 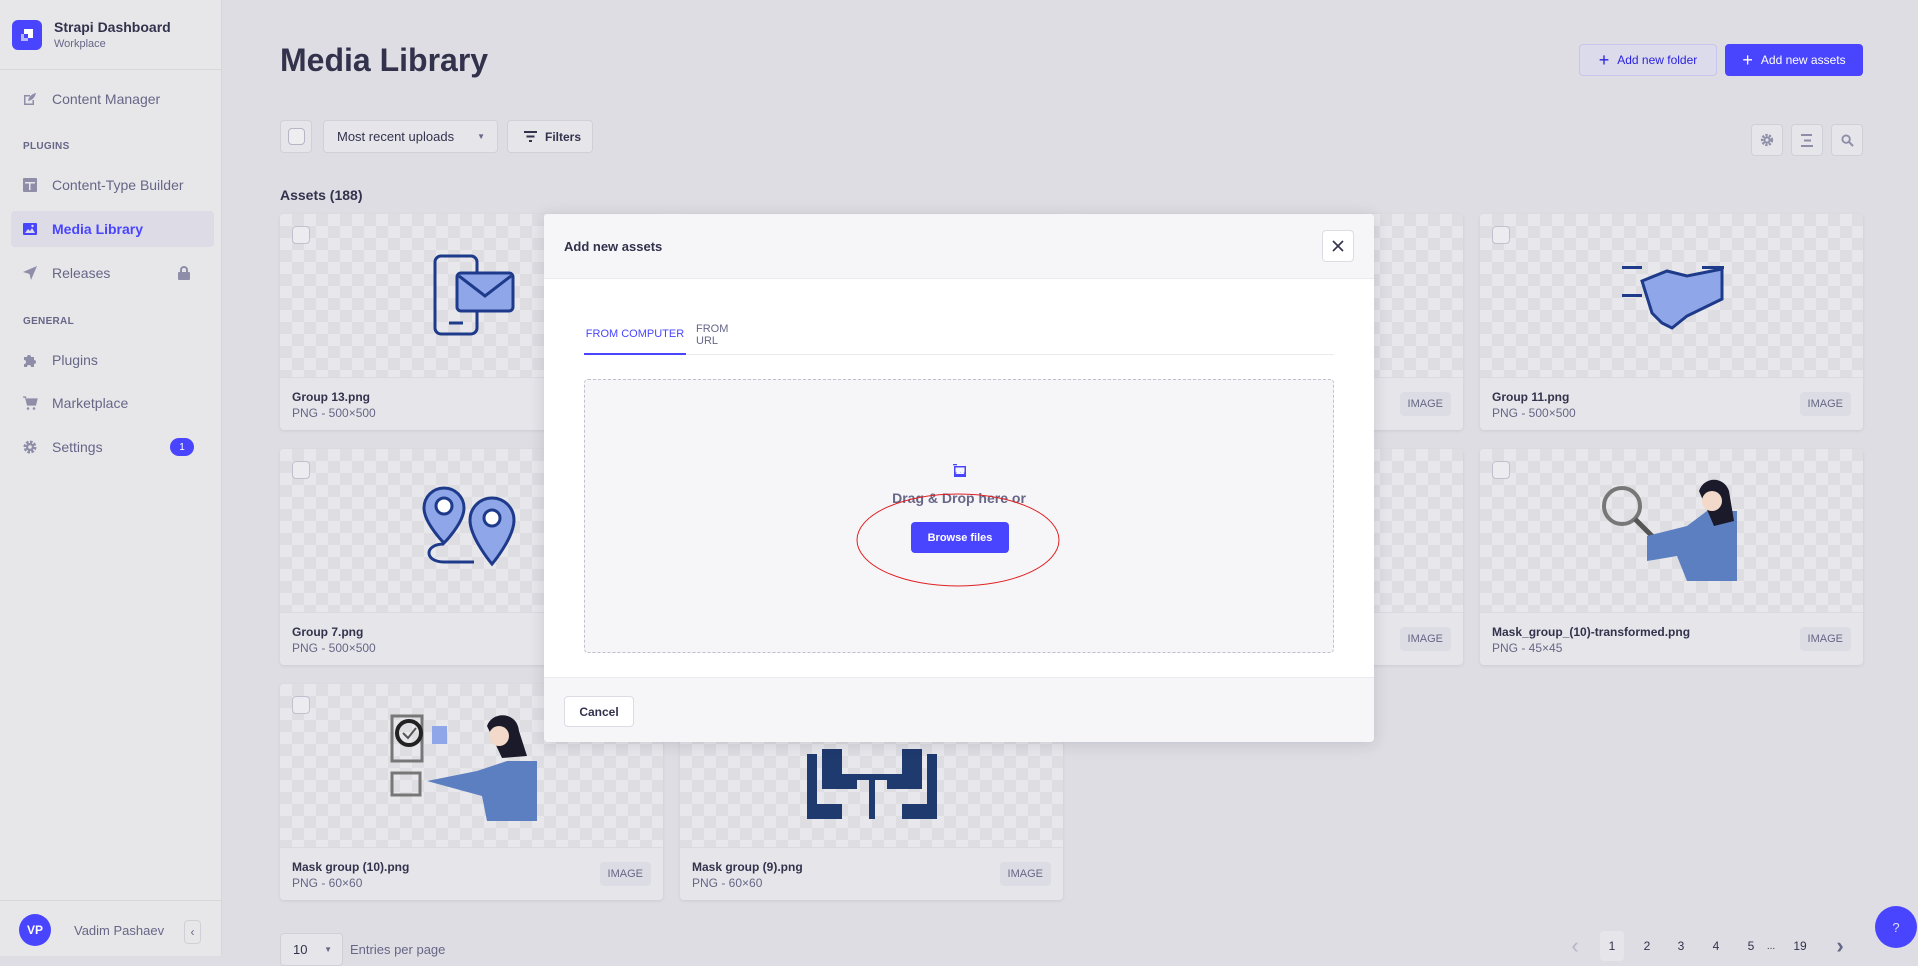 I want to click on page-5: 5, so click(x=1751, y=946).